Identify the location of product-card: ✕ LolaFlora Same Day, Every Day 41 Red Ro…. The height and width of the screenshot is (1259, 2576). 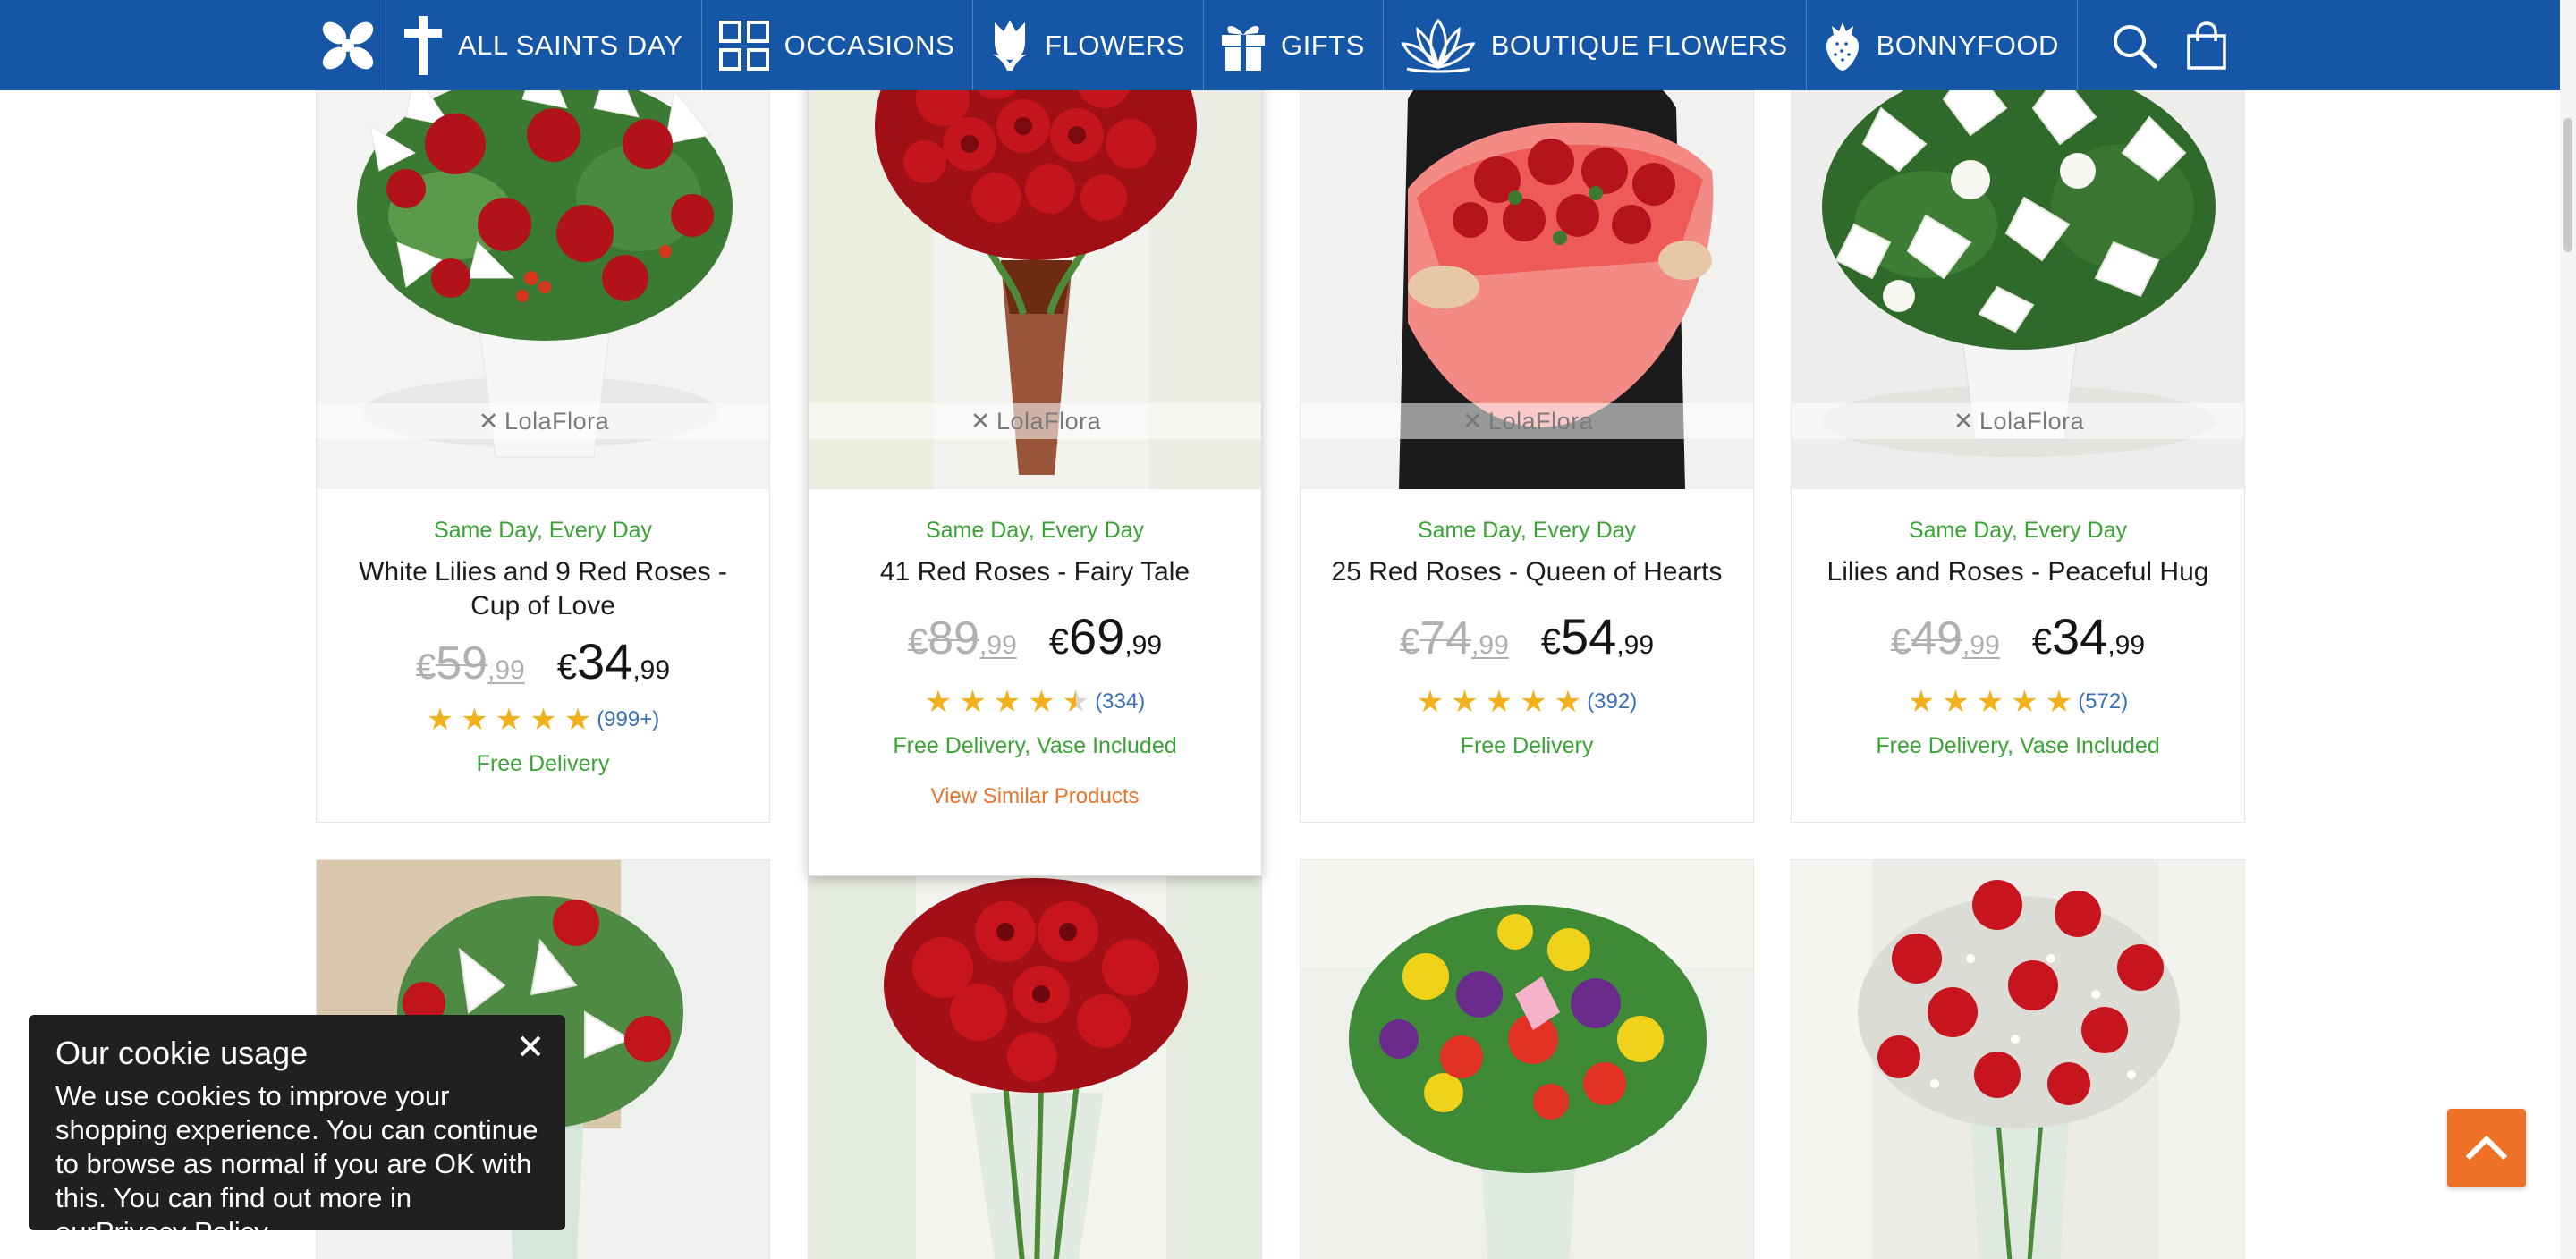
(1035, 438).